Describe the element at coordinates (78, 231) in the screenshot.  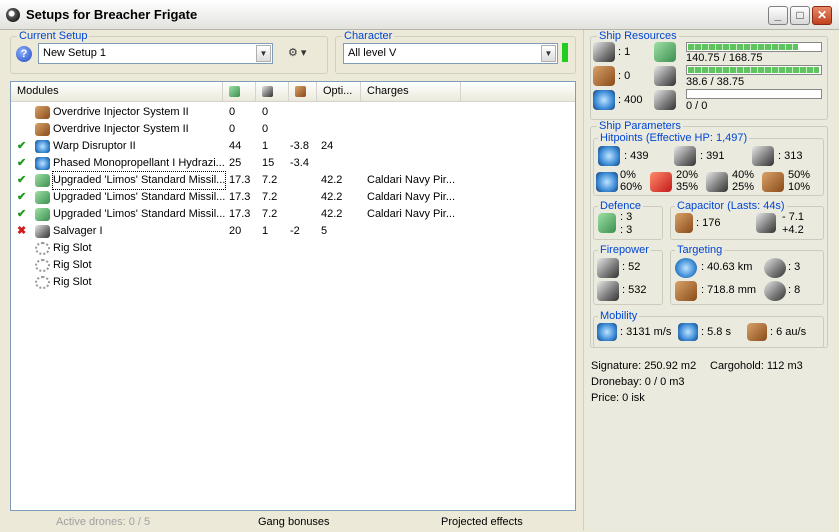
I see `module-name: Salvager I` at that location.